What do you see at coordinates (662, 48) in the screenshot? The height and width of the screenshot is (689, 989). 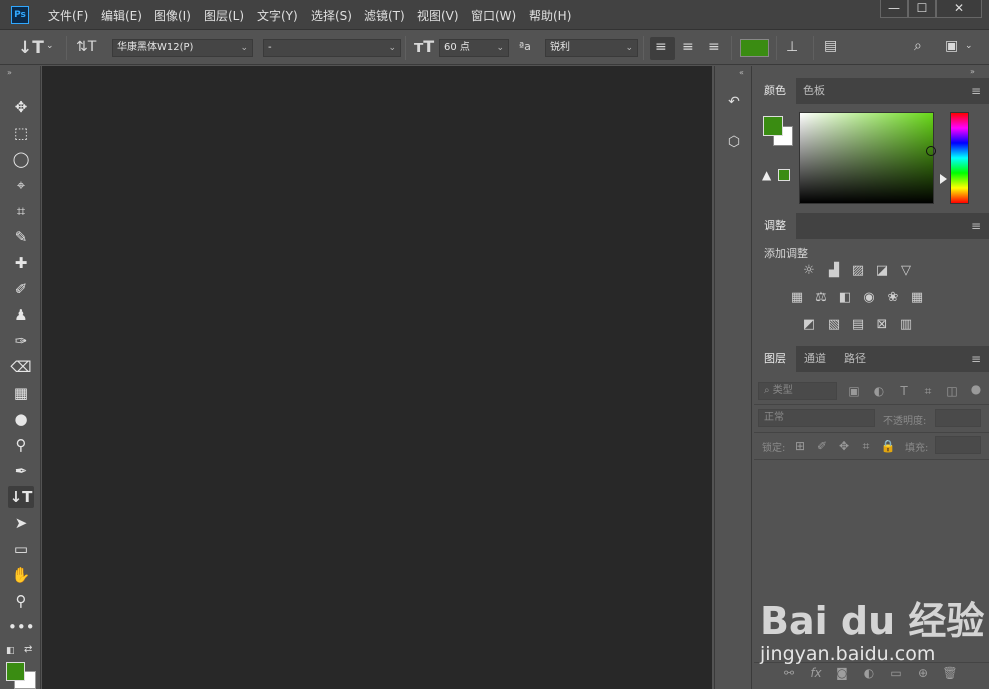 I see `align-left-button: ≡` at bounding box center [662, 48].